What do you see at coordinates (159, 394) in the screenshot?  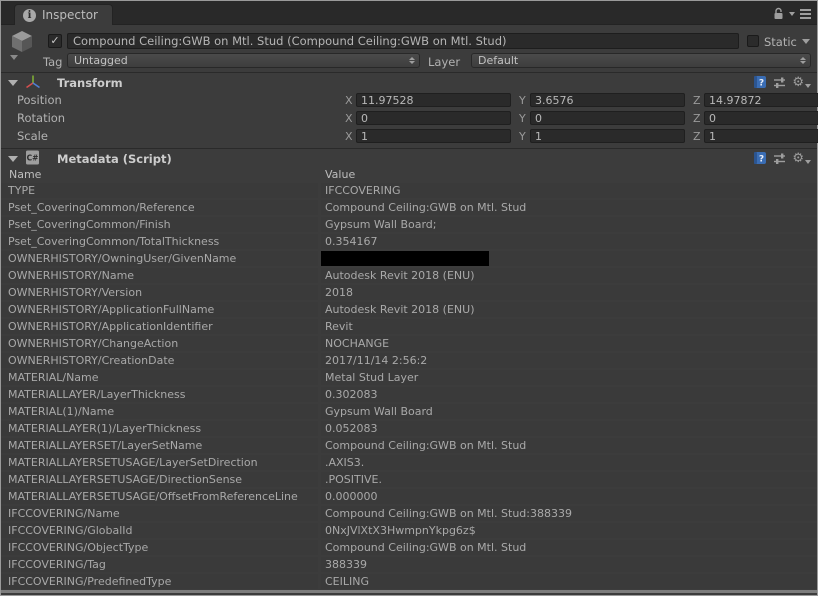 I see `row-name: MATERIALLAYER/LayerThickness` at bounding box center [159, 394].